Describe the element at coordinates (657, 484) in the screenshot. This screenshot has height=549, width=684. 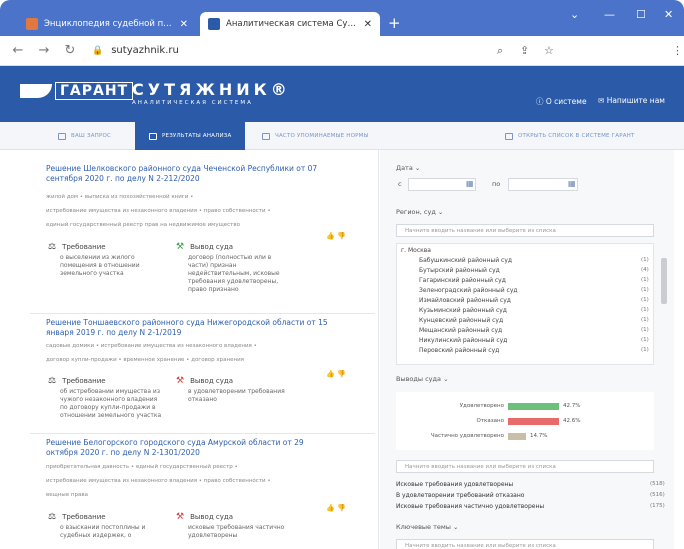
I see `outcome-count: (518)` at that location.